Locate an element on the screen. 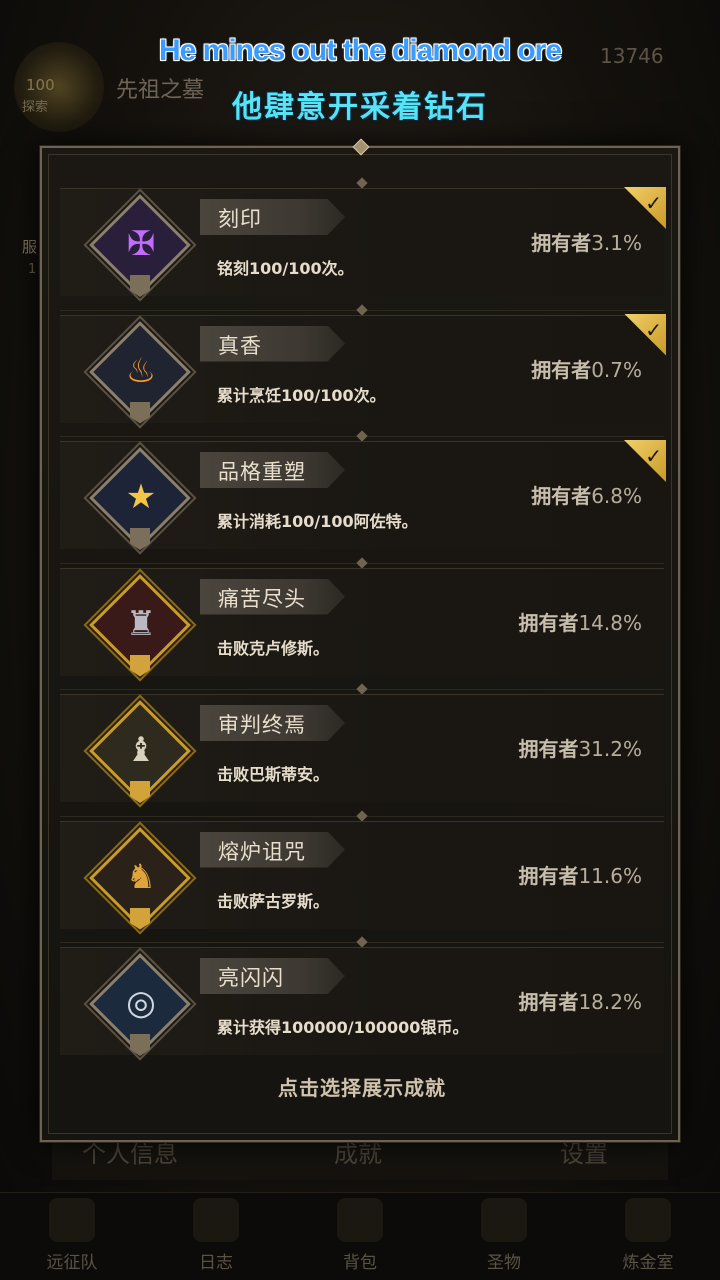  owner-percentage: 拥有者31.2% is located at coordinates (580, 749).